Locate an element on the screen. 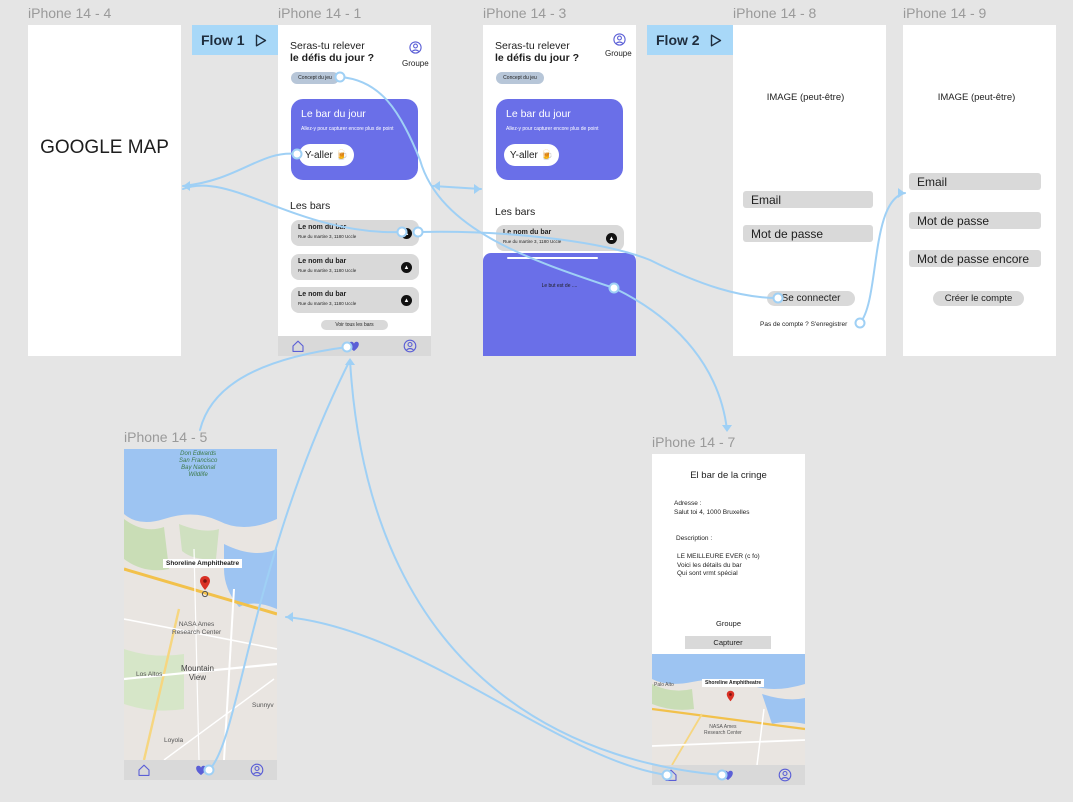 The width and height of the screenshot is (1073, 802). frame-label-iphone-7: iPhone 14 - 7 is located at coordinates (694, 442).